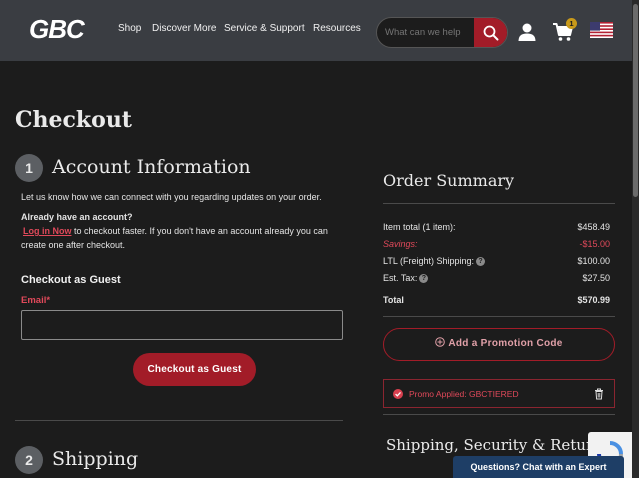 The height and width of the screenshot is (478, 639). Describe the element at coordinates (398, 394) in the screenshot. I see `check-circle-icon` at that location.